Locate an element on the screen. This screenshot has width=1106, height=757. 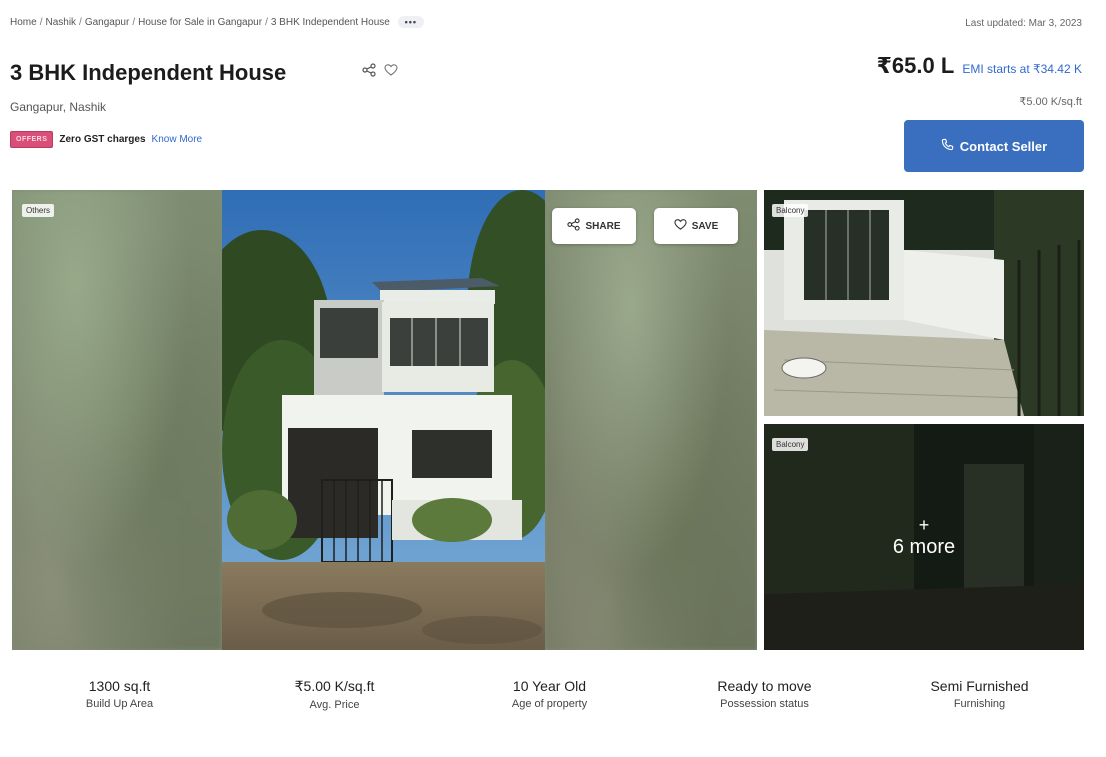
more-photos-overlay: + 6 more is located at coordinates (924, 537).